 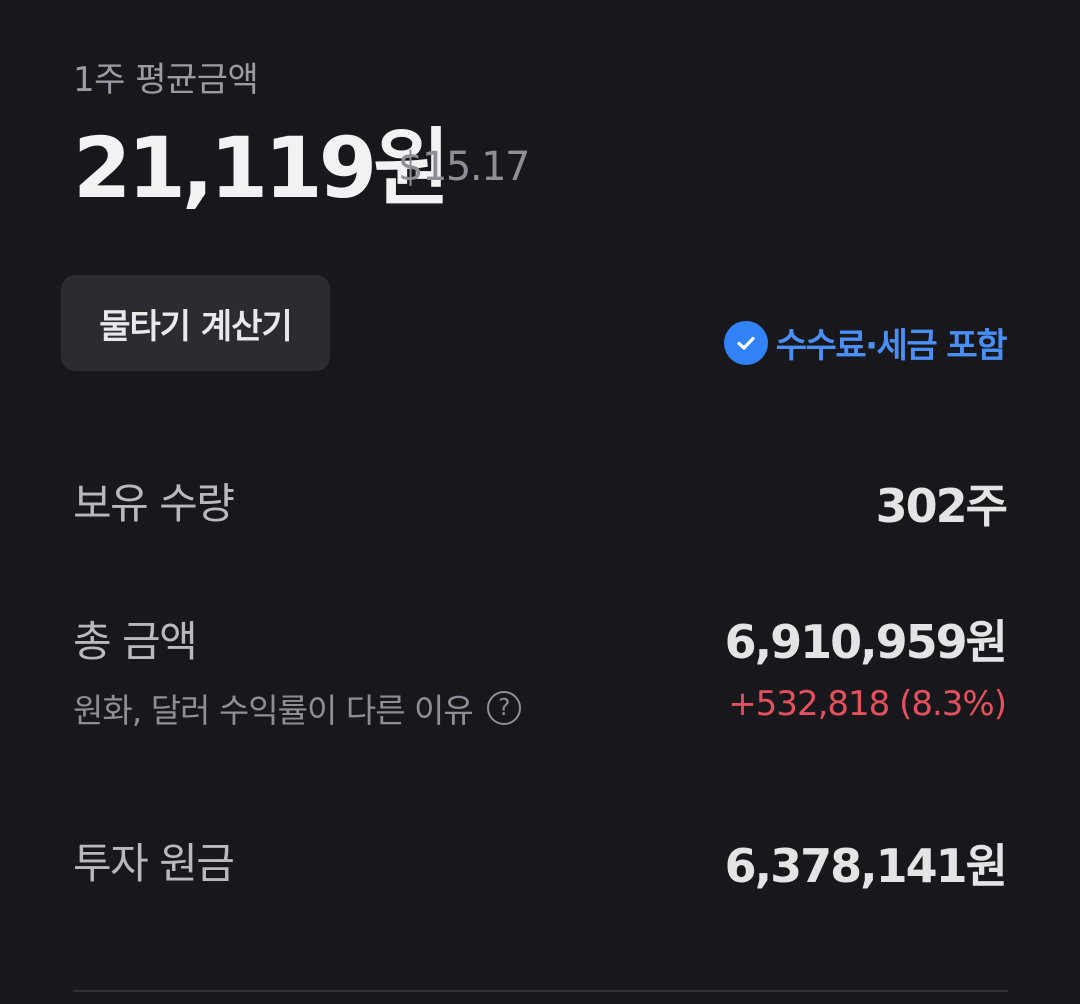 What do you see at coordinates (891, 346) in the screenshot?
I see `fee-tax-included-label: 수수료·세금 포함` at bounding box center [891, 346].